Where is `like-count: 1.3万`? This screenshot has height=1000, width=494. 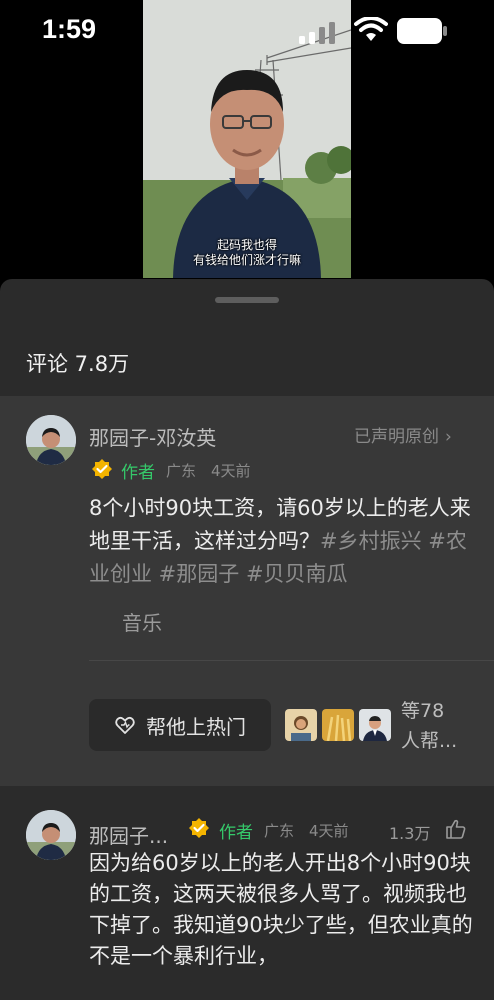 like-count: 1.3万 is located at coordinates (410, 833).